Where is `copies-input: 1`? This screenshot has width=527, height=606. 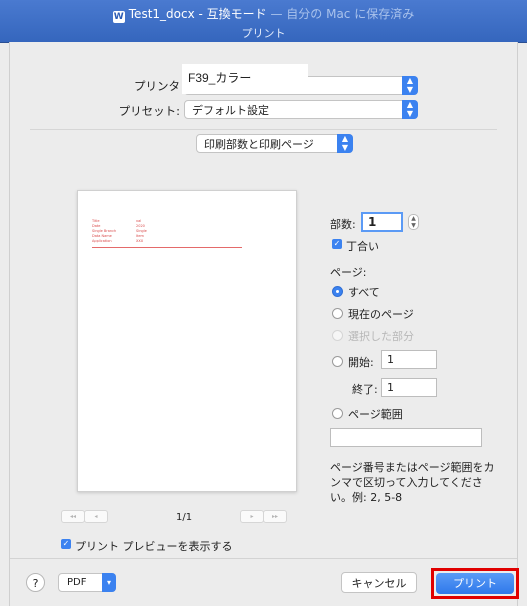 copies-input: 1 is located at coordinates (382, 222).